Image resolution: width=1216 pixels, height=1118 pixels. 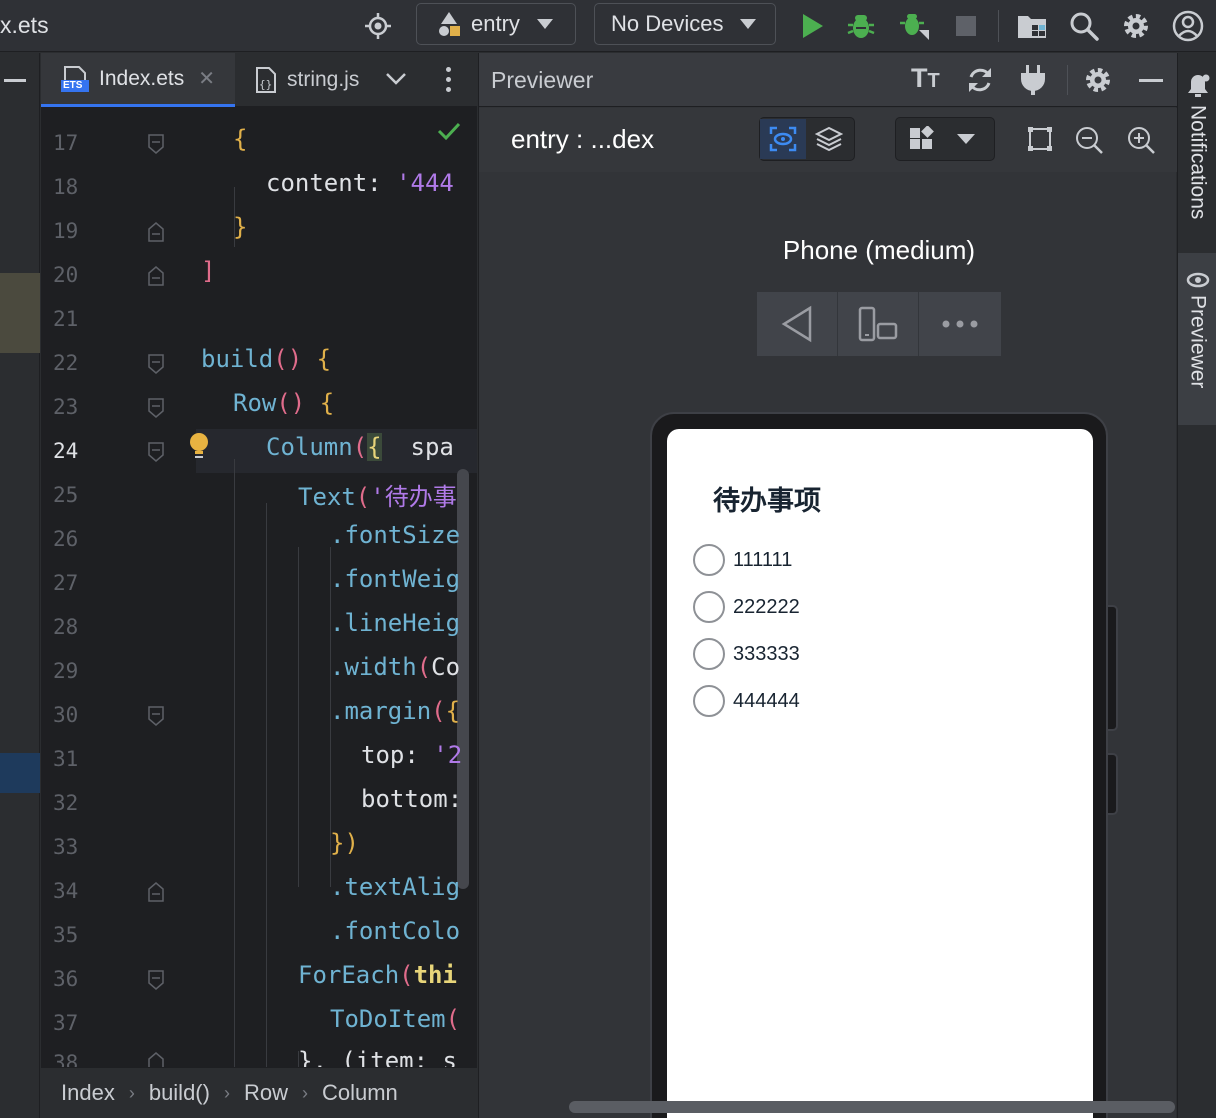 What do you see at coordinates (1084, 26) in the screenshot?
I see `search-icon` at bounding box center [1084, 26].